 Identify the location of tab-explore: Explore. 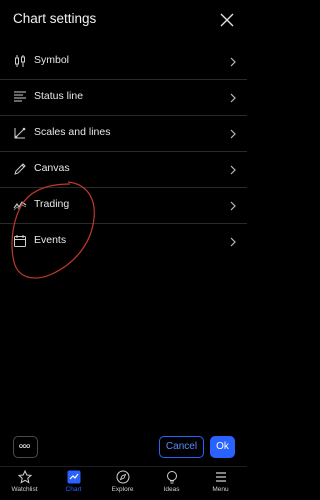
(122, 485).